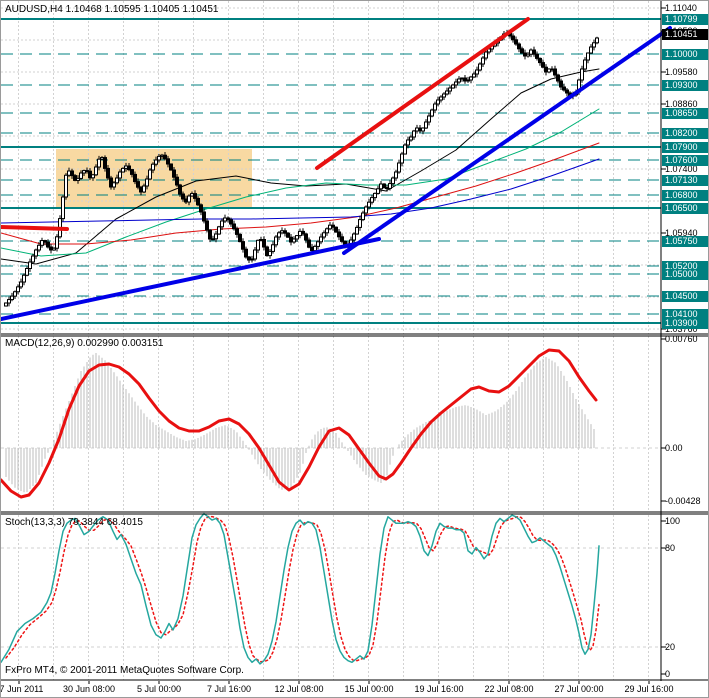 Image resolution: width=709 pixels, height=698 pixels. I want to click on price-level-badge: 1.07130, so click(685, 180).